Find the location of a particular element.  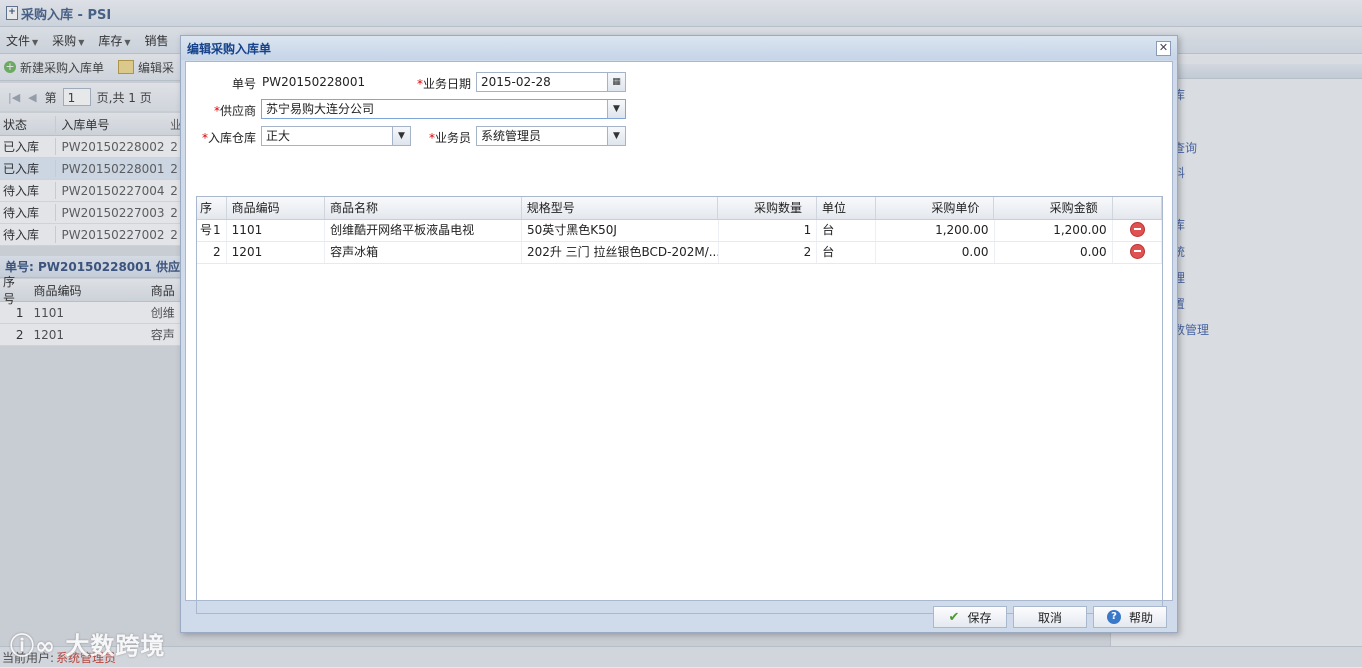

watermark: ⓘ∞ 大数跨境 is located at coordinates (88, 646).